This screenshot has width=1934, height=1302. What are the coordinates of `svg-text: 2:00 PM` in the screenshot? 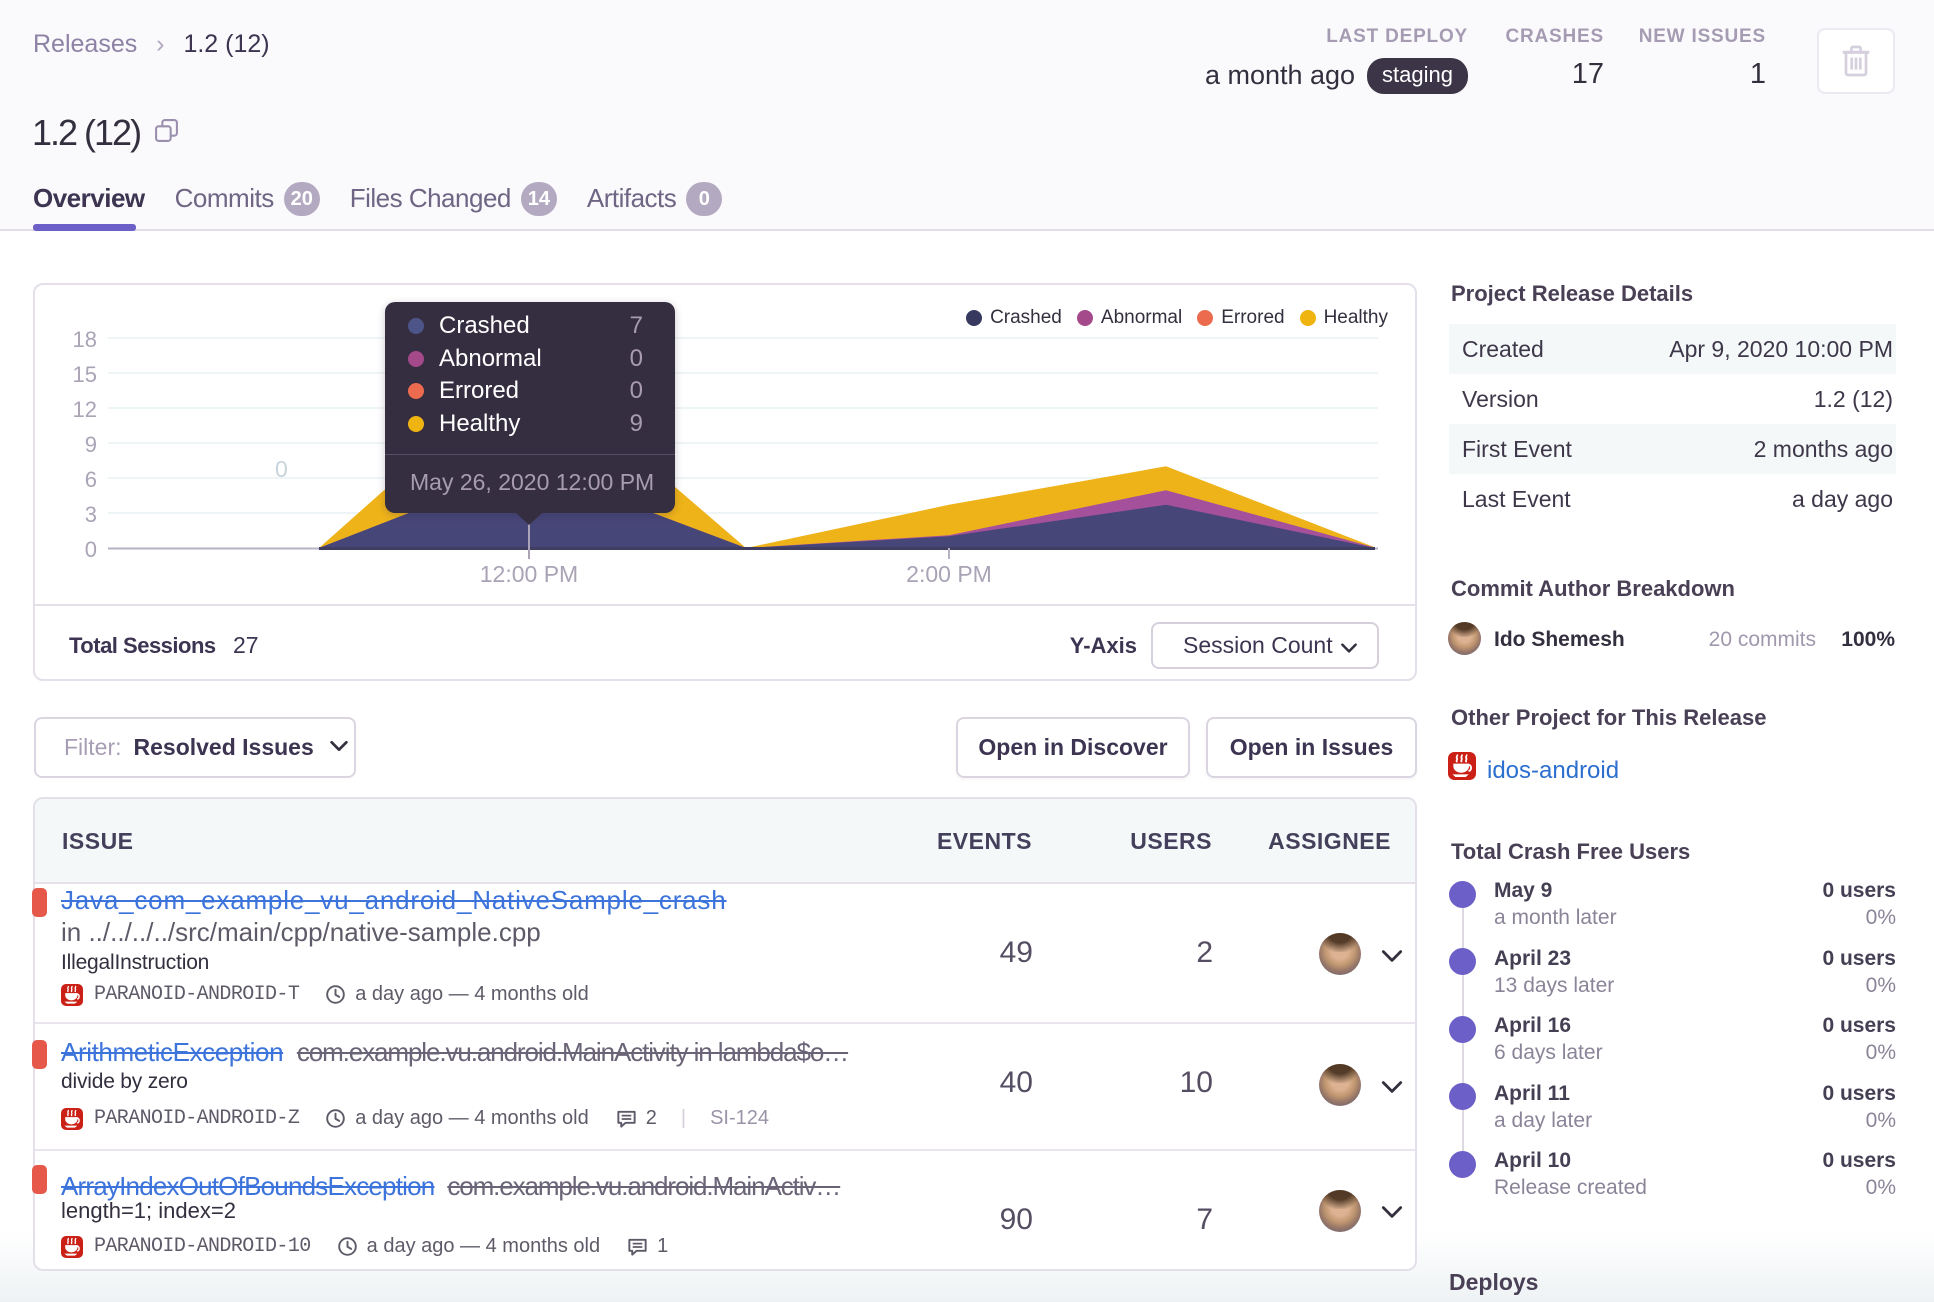 It's located at (949, 574).